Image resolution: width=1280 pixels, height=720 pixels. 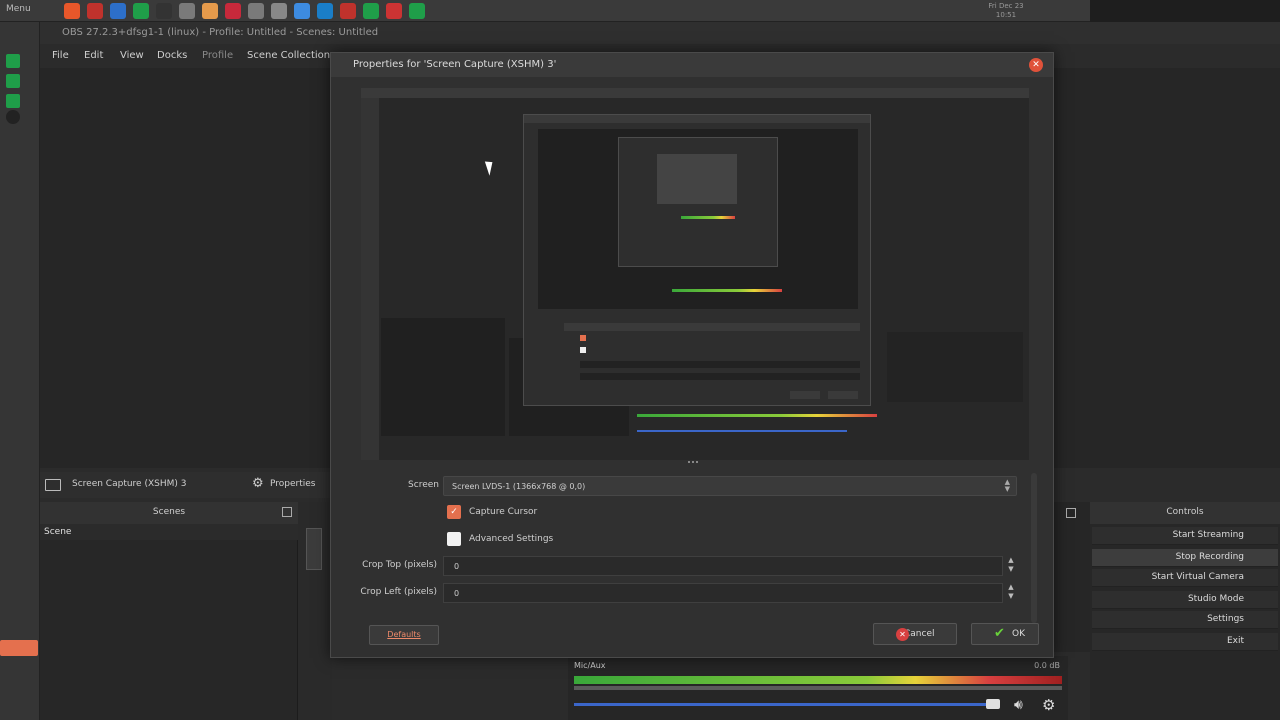 What do you see at coordinates (423, 485) in the screenshot?
I see `screen-label: Screen` at bounding box center [423, 485].